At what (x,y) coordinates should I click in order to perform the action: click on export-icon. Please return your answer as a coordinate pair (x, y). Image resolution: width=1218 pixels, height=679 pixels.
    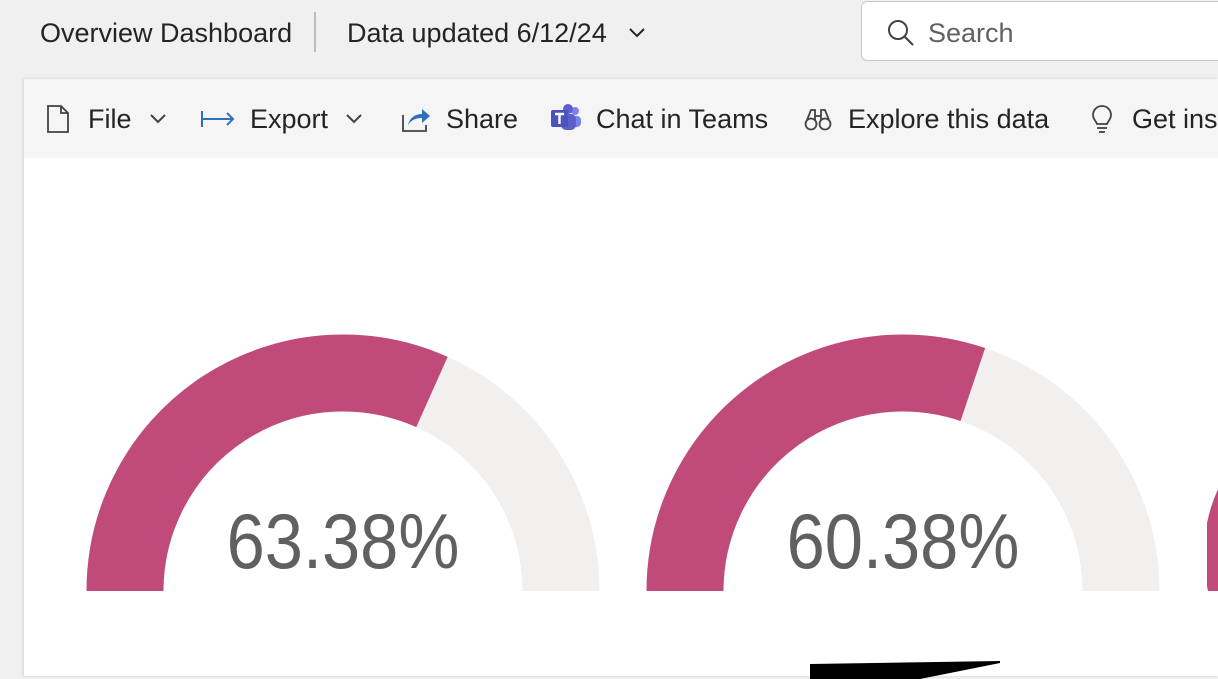
    Looking at the image, I should click on (218, 118).